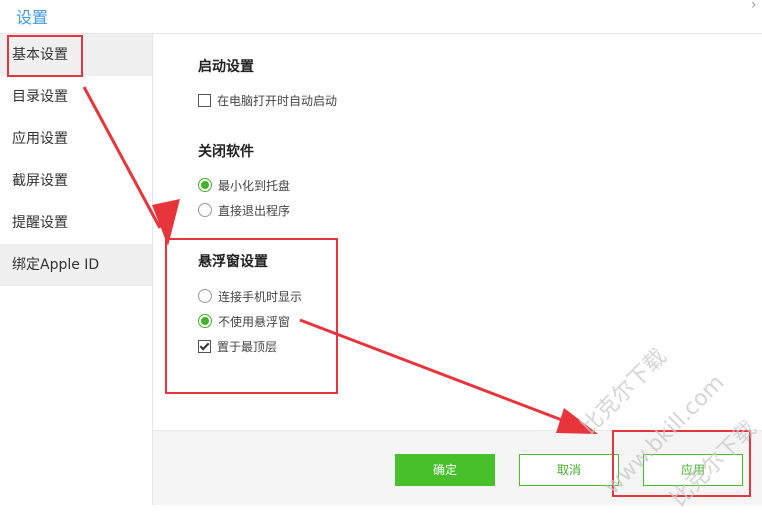 The image size is (762, 513). I want to click on dialog-footer: 确定 取消 应用, so click(457, 467).